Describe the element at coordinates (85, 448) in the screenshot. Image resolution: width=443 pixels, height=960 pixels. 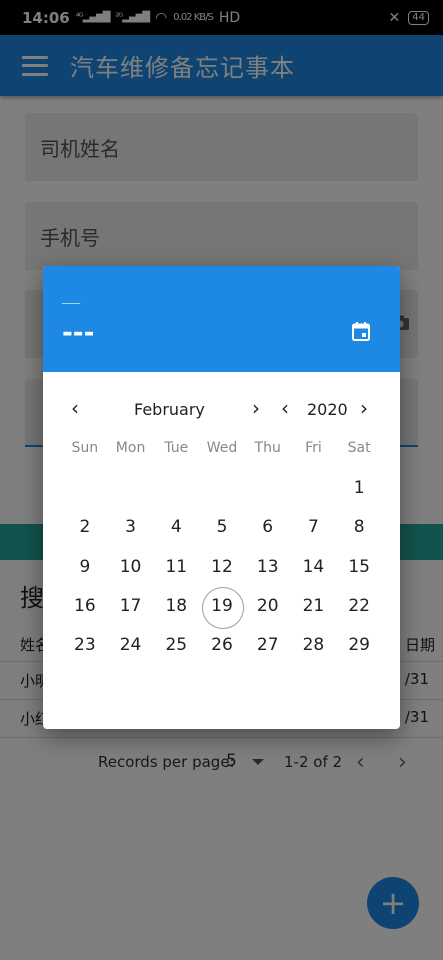
I see `weekday-label: Sun` at that location.